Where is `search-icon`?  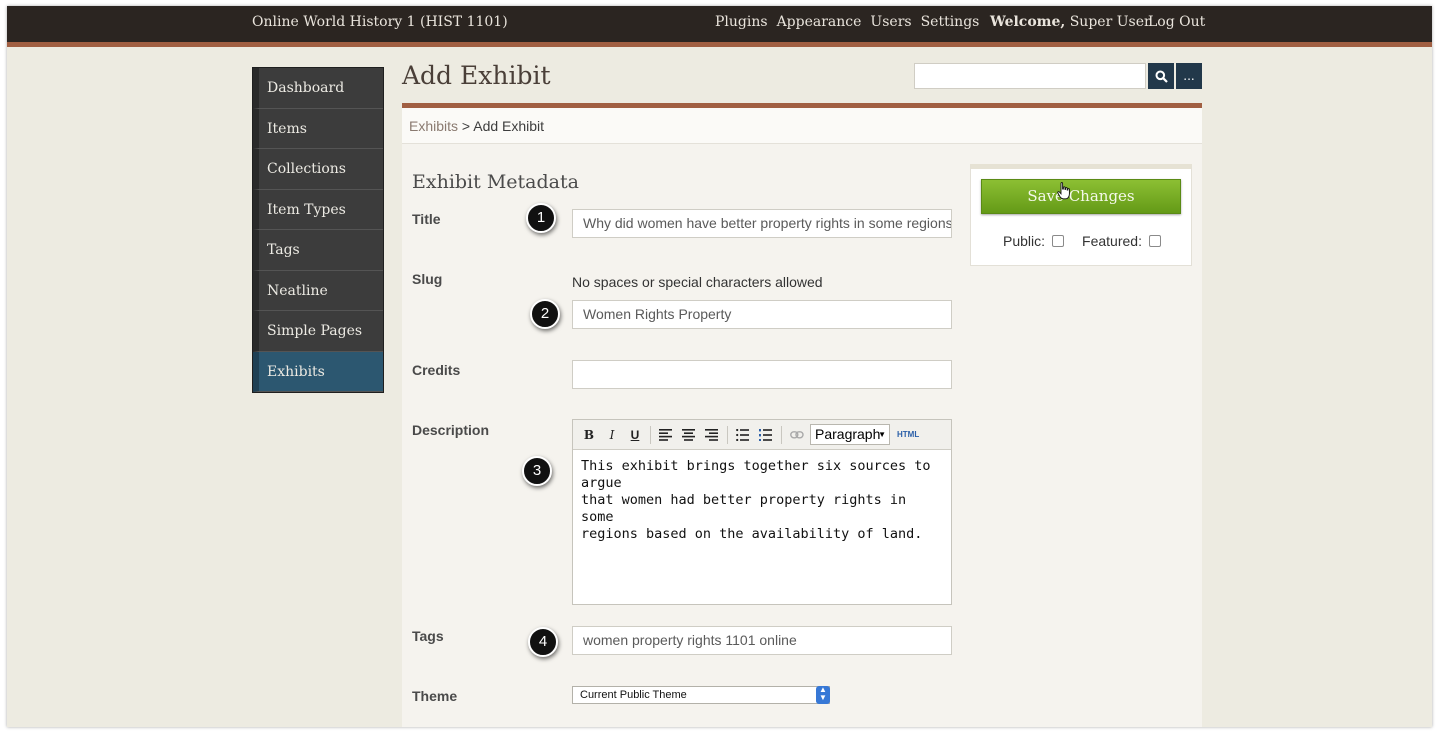 search-icon is located at coordinates (1161, 76).